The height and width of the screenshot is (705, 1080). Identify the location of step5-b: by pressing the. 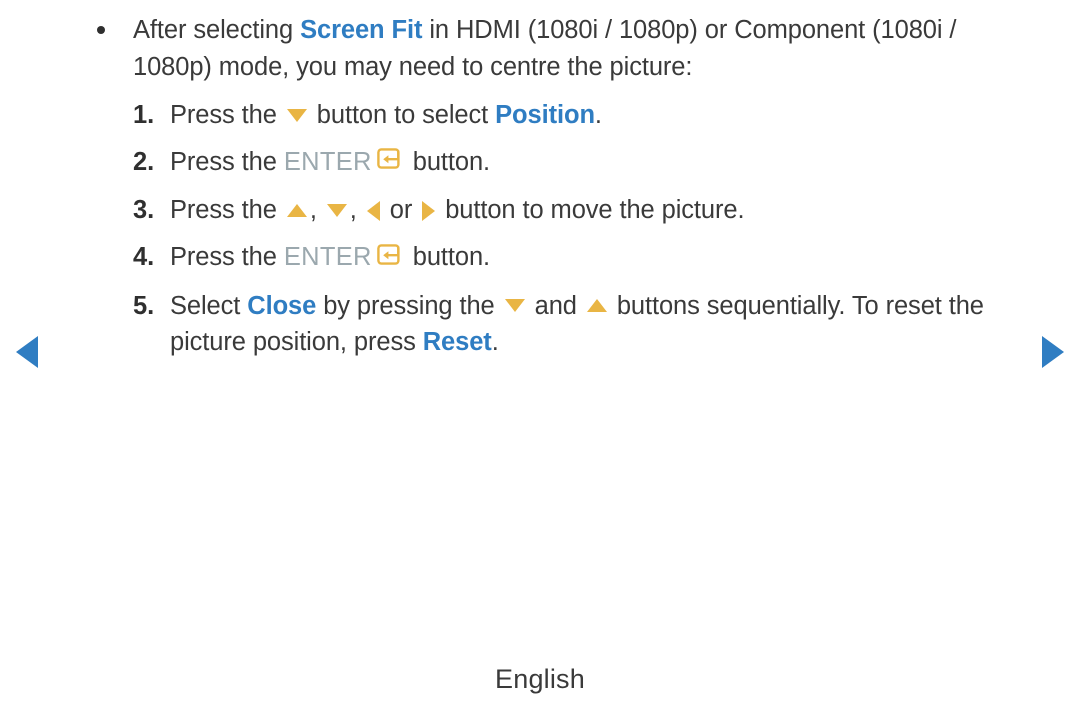
(409, 305).